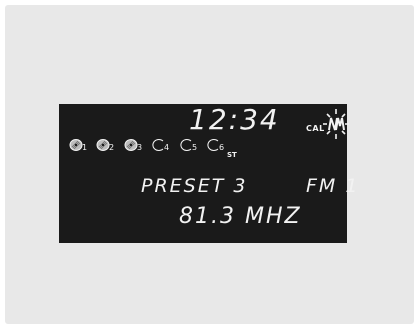  What do you see at coordinates (240, 216) in the screenshot?
I see `frequency-display: 81.3 MHZ` at bounding box center [240, 216].